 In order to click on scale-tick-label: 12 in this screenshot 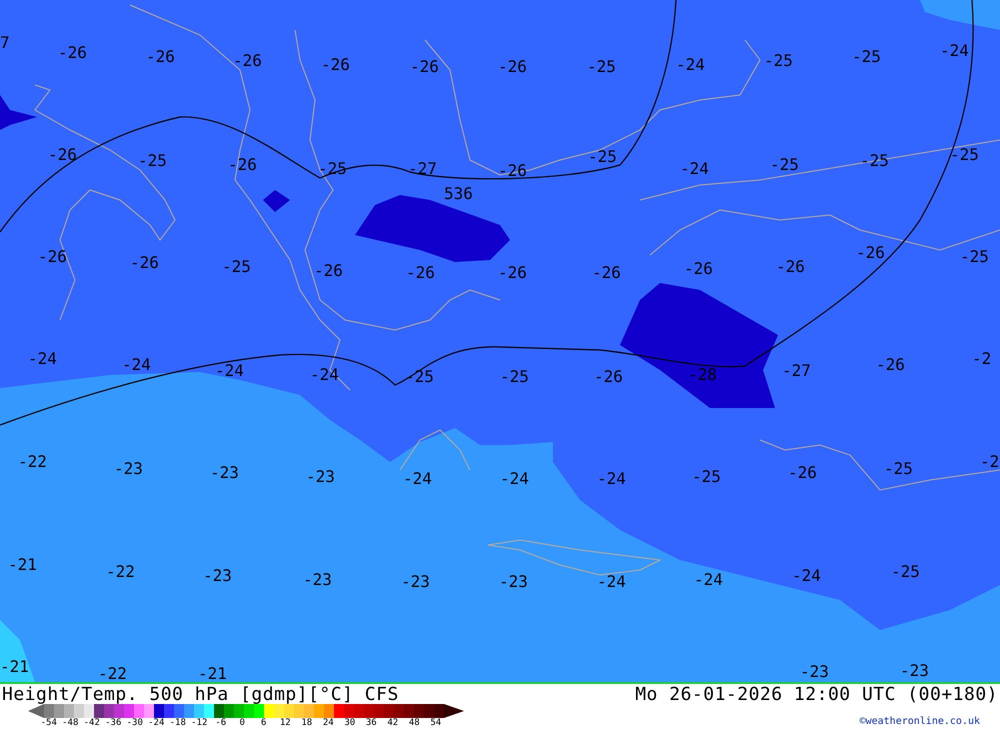, I will do `click(285, 723)`.